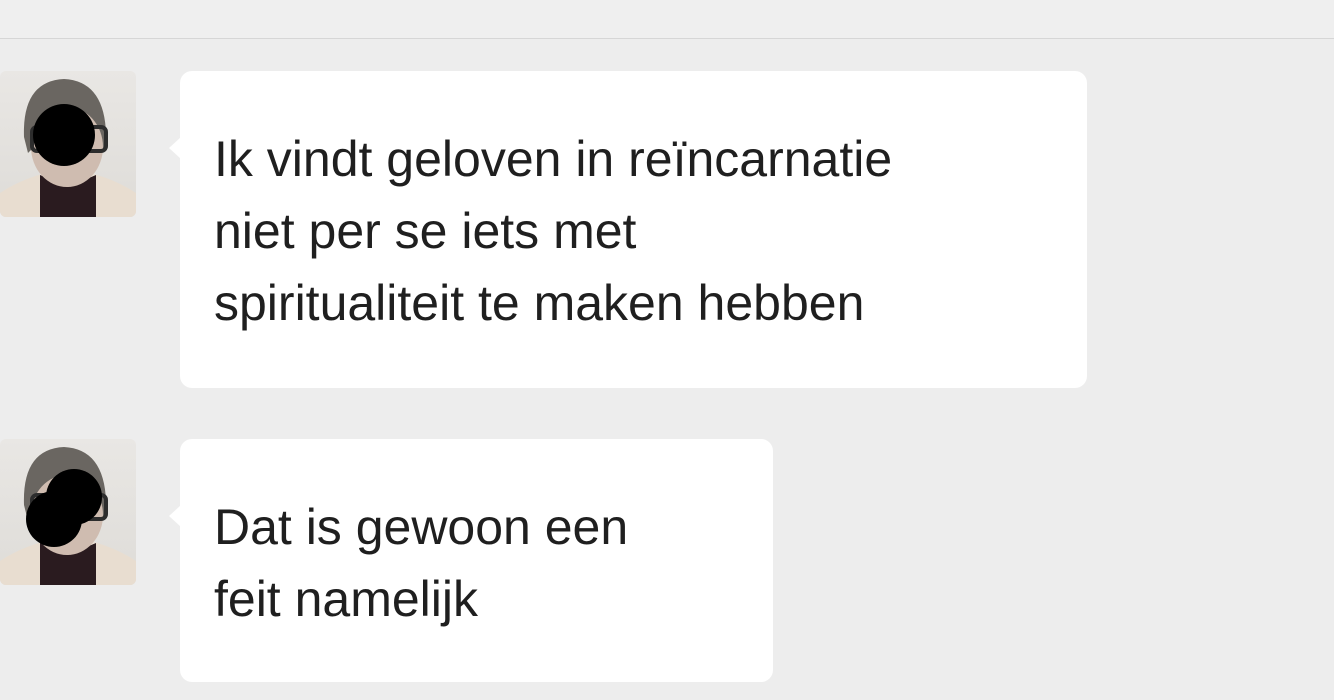 This screenshot has width=1334, height=700. What do you see at coordinates (667, 19) in the screenshot?
I see `header-bar` at bounding box center [667, 19].